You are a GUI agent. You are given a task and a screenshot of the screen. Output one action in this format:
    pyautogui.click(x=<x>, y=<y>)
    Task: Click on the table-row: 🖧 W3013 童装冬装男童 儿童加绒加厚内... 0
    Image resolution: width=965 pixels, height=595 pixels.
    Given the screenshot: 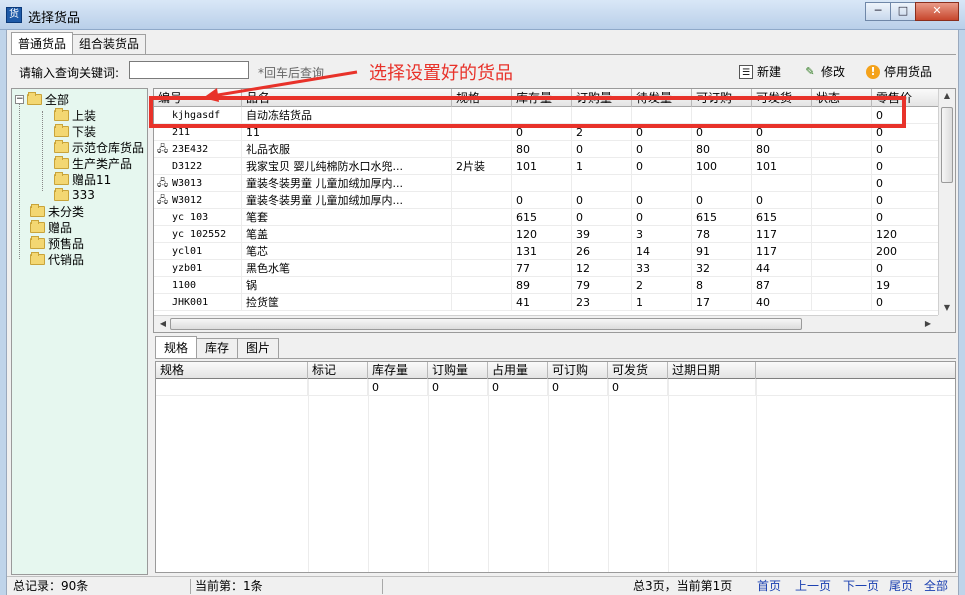 What is the action you would take?
    pyautogui.click(x=546, y=183)
    